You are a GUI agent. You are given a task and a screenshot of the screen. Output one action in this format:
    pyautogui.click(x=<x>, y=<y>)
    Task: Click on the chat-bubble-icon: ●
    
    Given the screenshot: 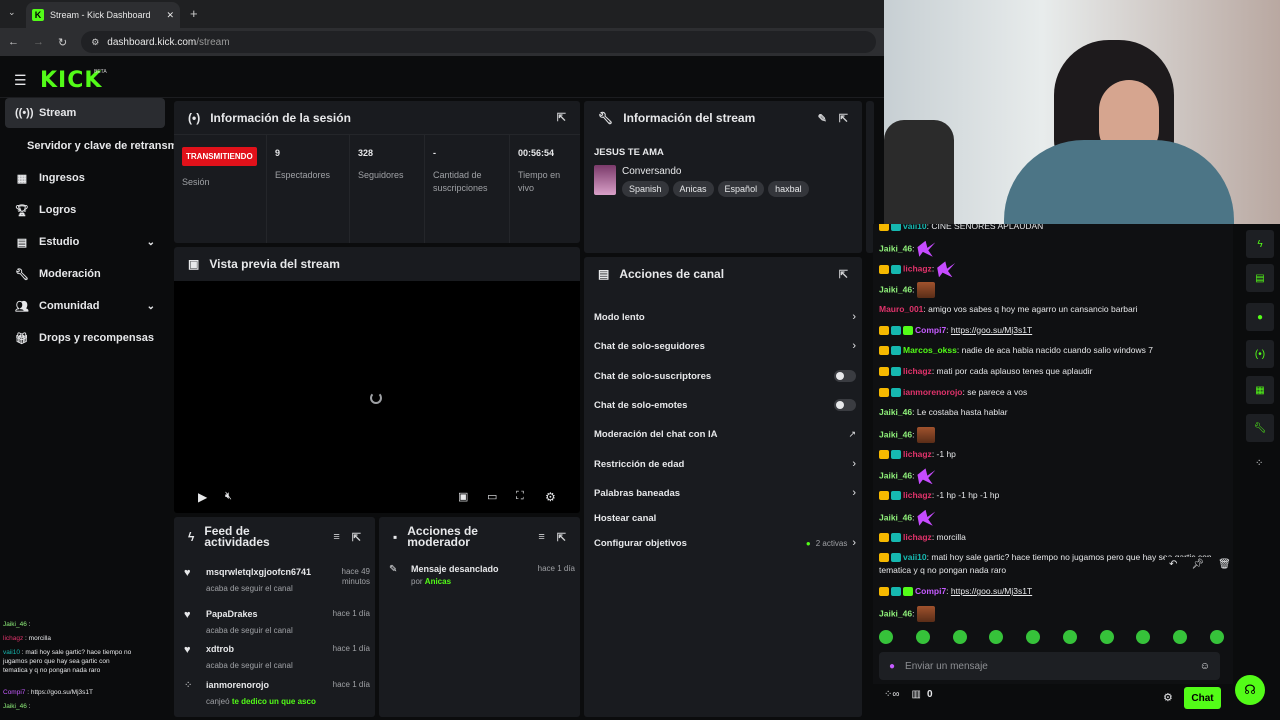 What is the action you would take?
    pyautogui.click(x=1260, y=317)
    